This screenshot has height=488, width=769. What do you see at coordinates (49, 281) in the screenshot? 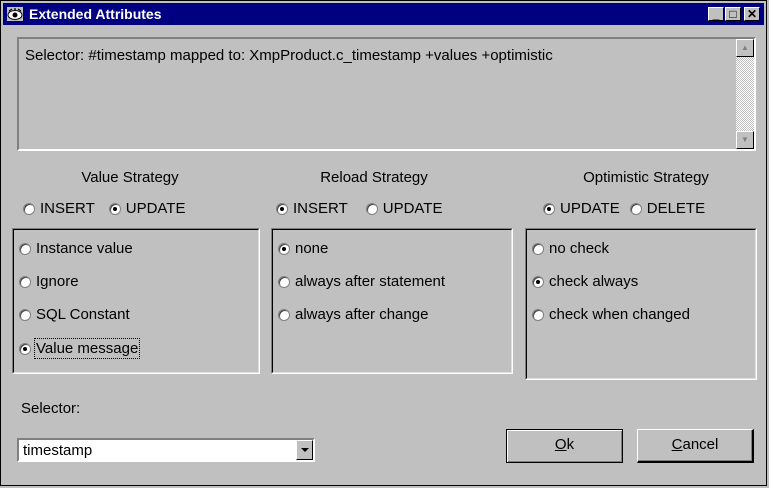
I see `value-option-ignore-radio: Ignore` at bounding box center [49, 281].